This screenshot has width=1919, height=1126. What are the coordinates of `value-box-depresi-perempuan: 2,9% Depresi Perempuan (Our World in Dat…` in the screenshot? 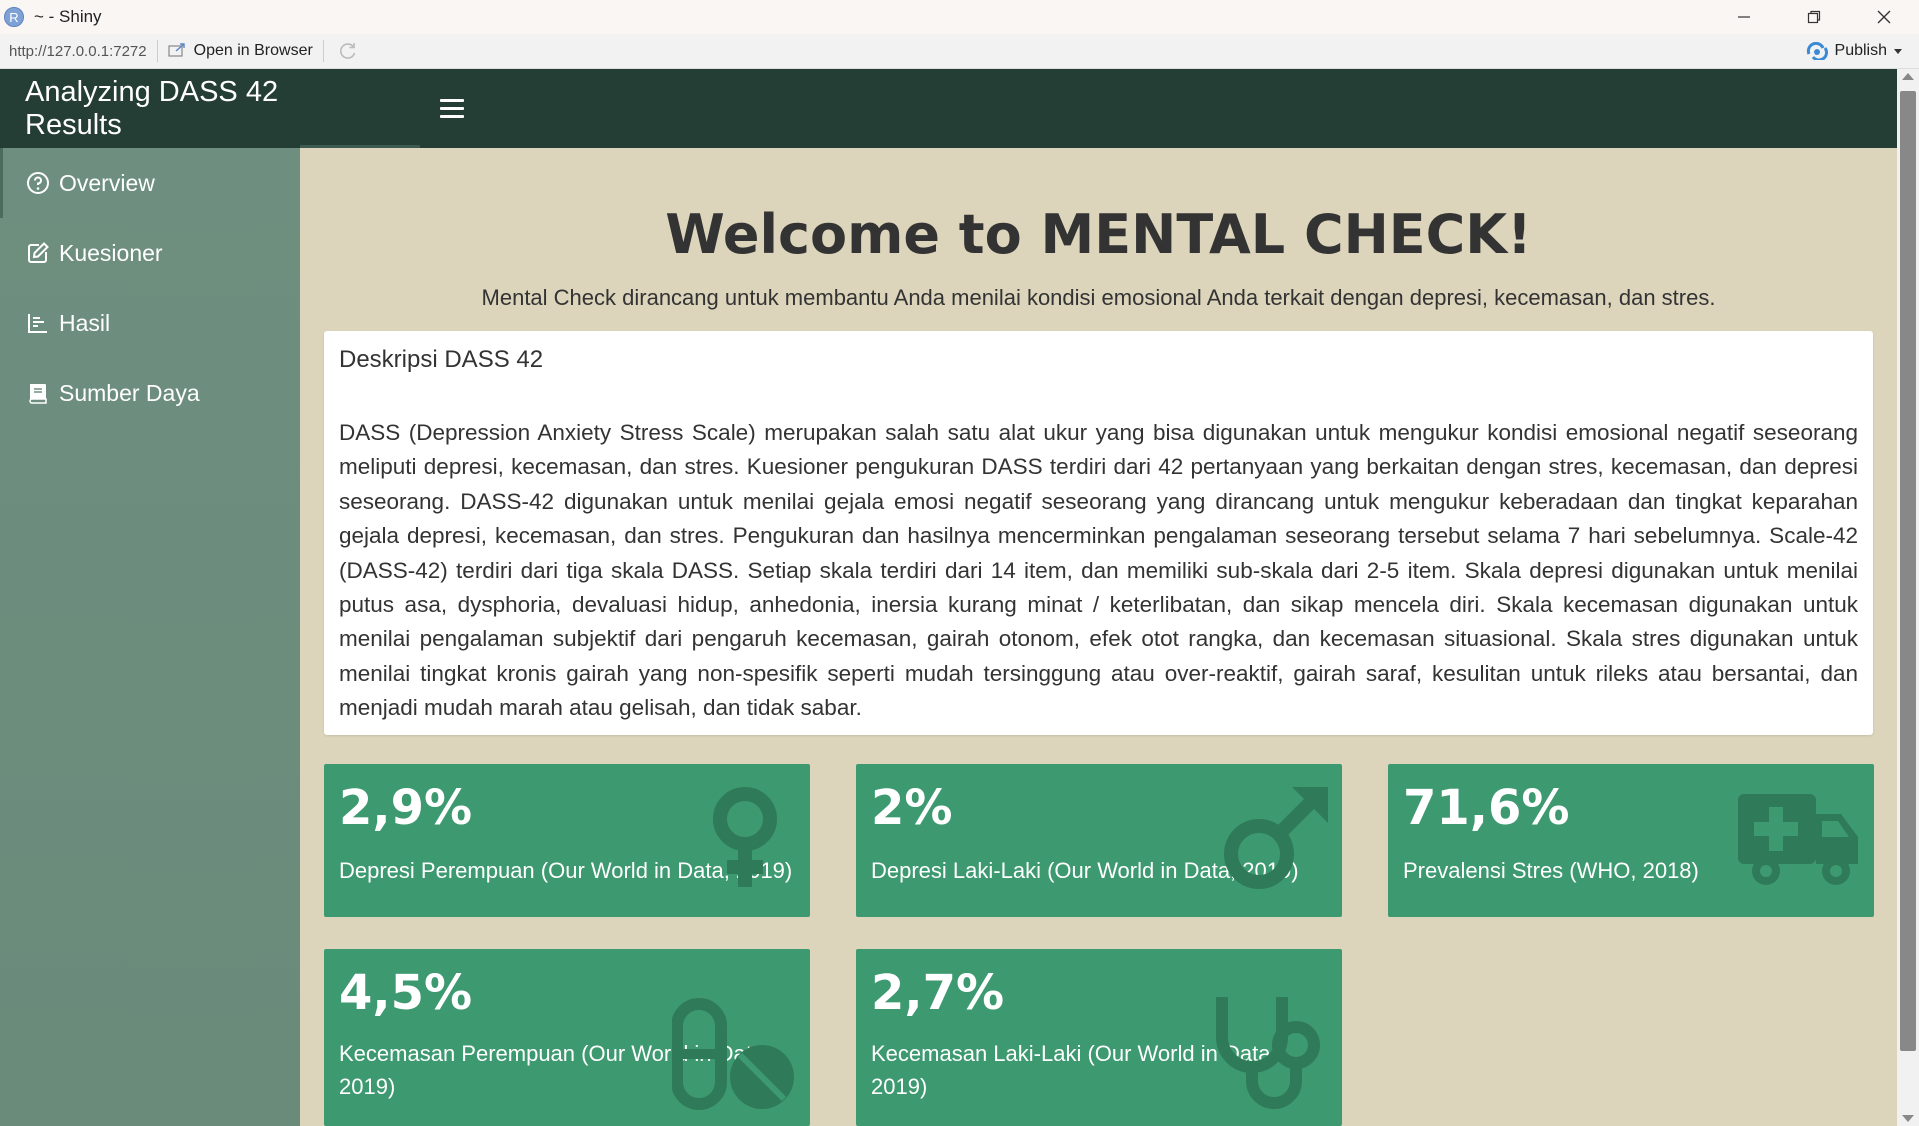 It's located at (567, 840).